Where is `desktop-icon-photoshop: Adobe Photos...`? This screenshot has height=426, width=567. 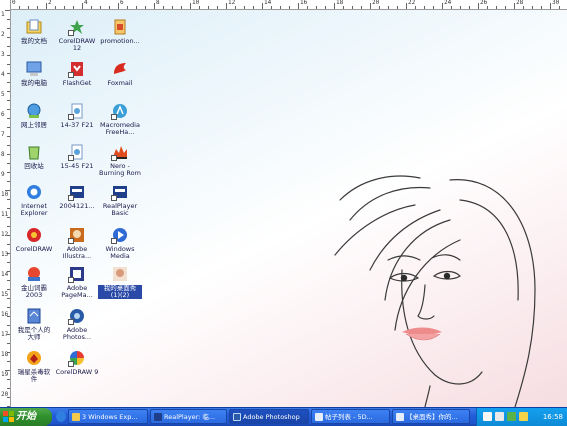 desktop-icon-photoshop: Adobe Photos... is located at coordinates (77, 324).